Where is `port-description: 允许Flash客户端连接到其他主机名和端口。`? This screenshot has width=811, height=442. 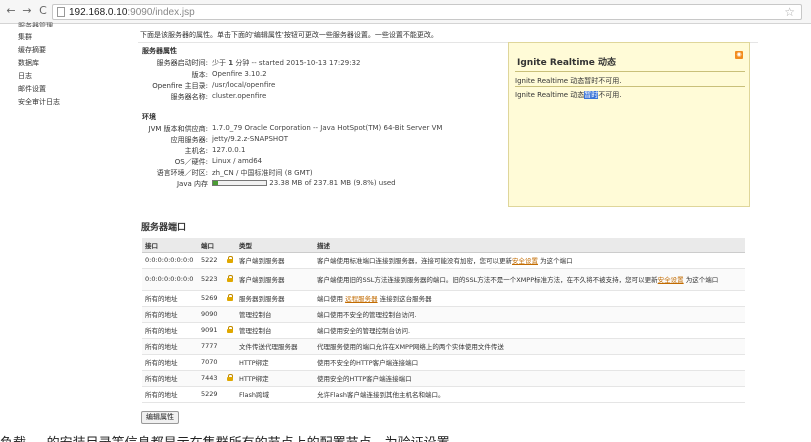 port-description: 允许Flash客户端连接到其他主机名和端口。 is located at coordinates (529, 394).